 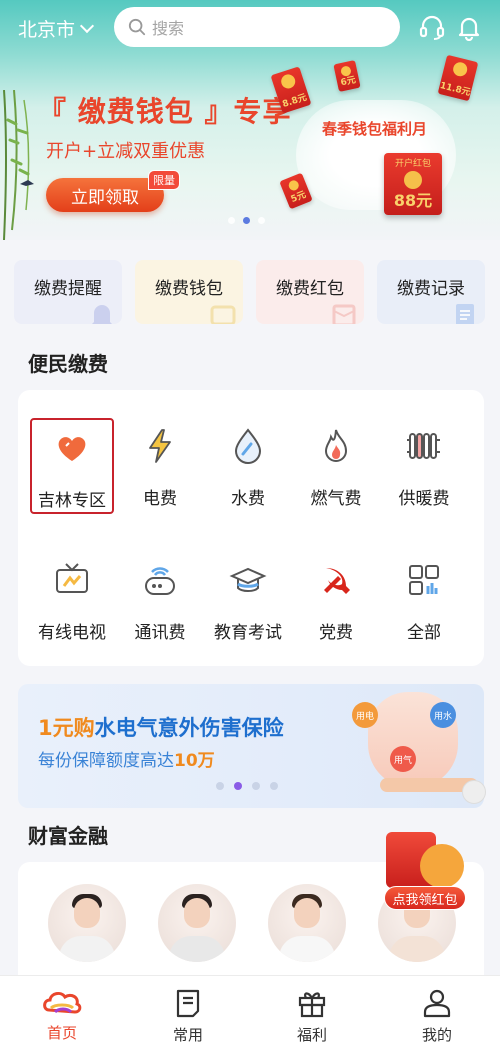 What do you see at coordinates (189, 289) in the screenshot?
I see `tile-label: 缴费钱包` at bounding box center [189, 289].